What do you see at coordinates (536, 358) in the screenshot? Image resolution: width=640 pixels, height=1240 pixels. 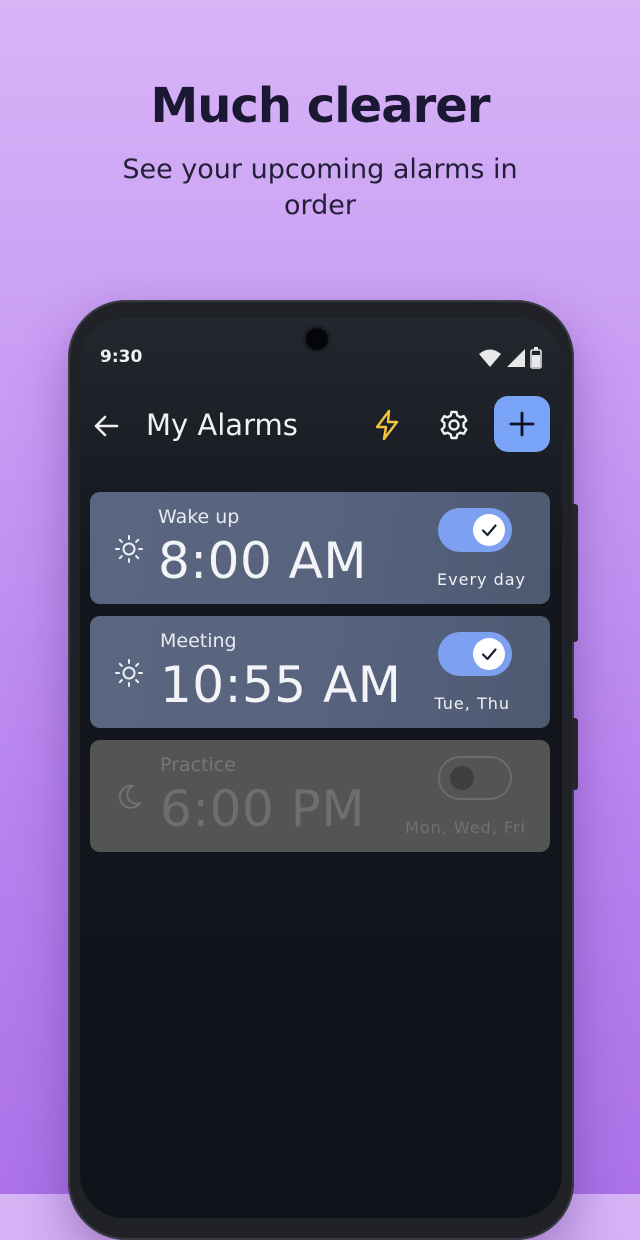 I see `battery-icon` at bounding box center [536, 358].